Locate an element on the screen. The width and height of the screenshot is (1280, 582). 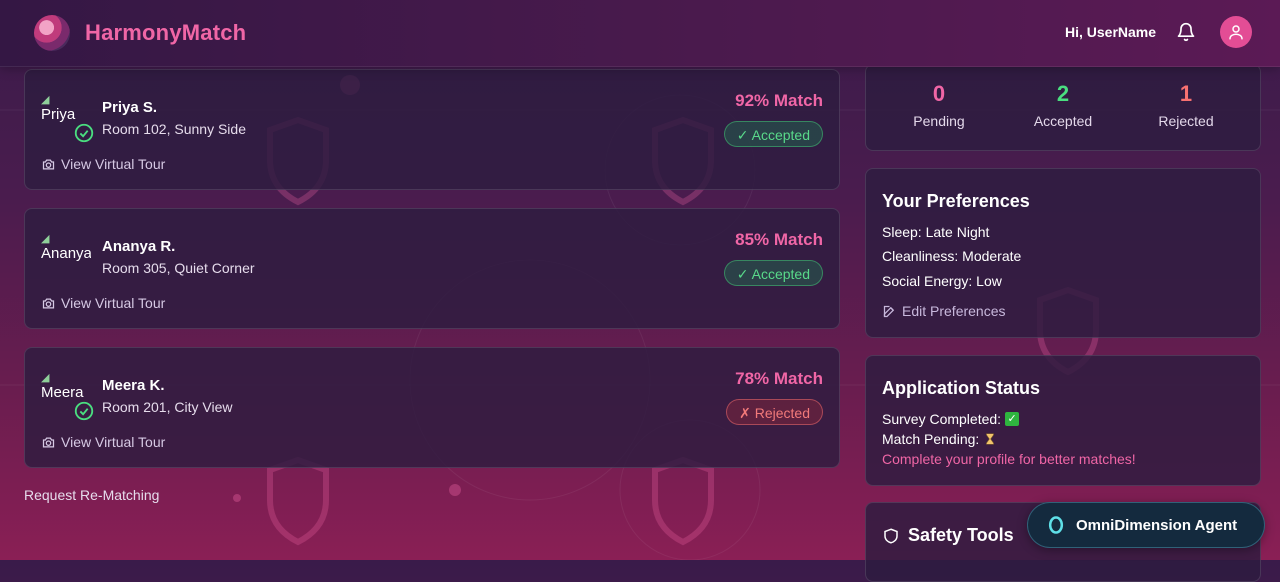
stat-accepted: 2 Accepted is located at coordinates (1063, 105).